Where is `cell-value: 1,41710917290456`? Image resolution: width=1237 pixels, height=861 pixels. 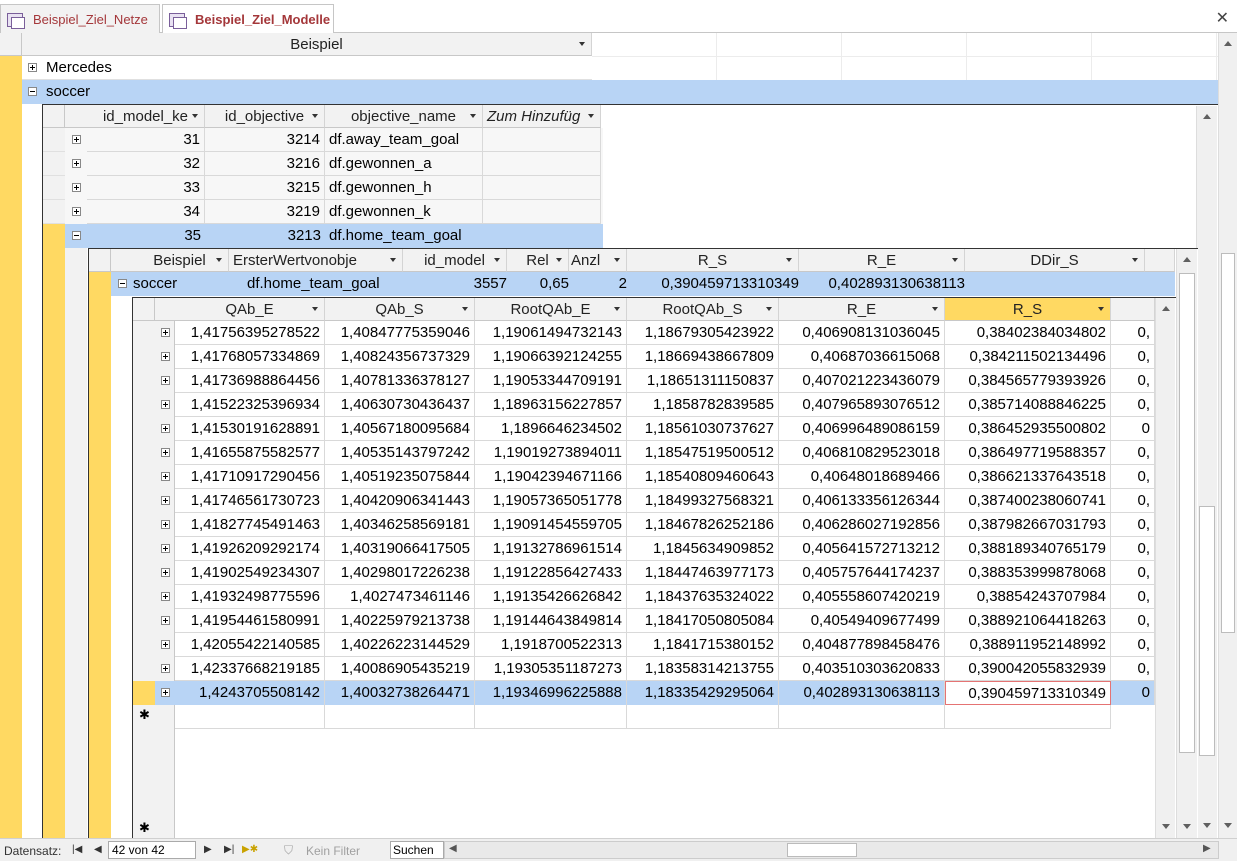 cell-value: 1,41710917290456 is located at coordinates (250, 477).